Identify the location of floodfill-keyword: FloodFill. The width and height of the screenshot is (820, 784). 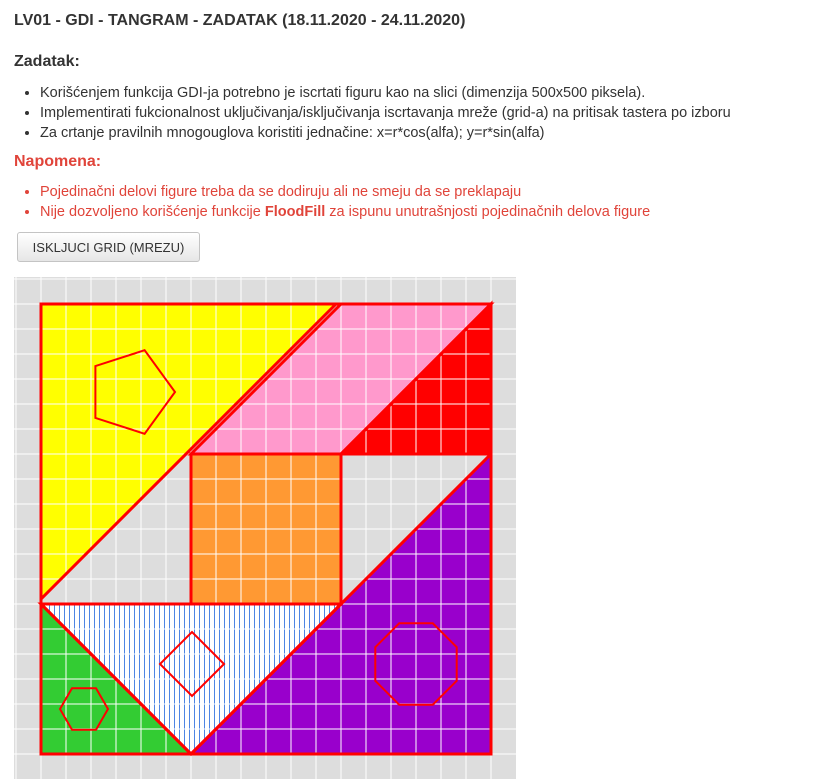
(295, 212).